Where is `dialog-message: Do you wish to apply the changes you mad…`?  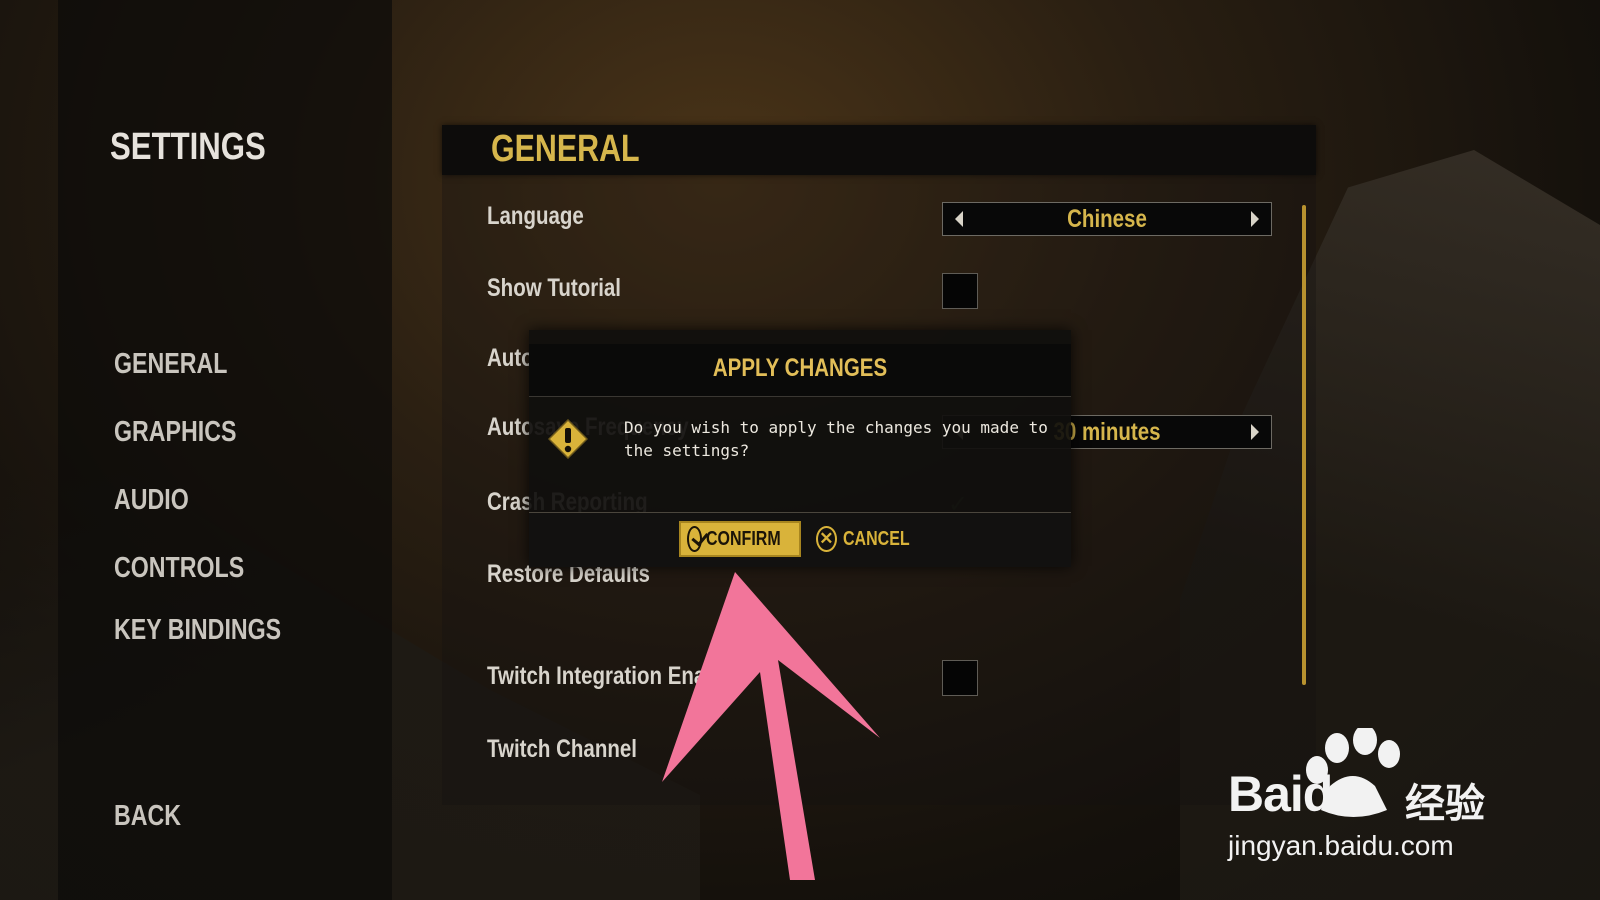 dialog-message: Do you wish to apply the changes you mad… is located at coordinates (836, 439).